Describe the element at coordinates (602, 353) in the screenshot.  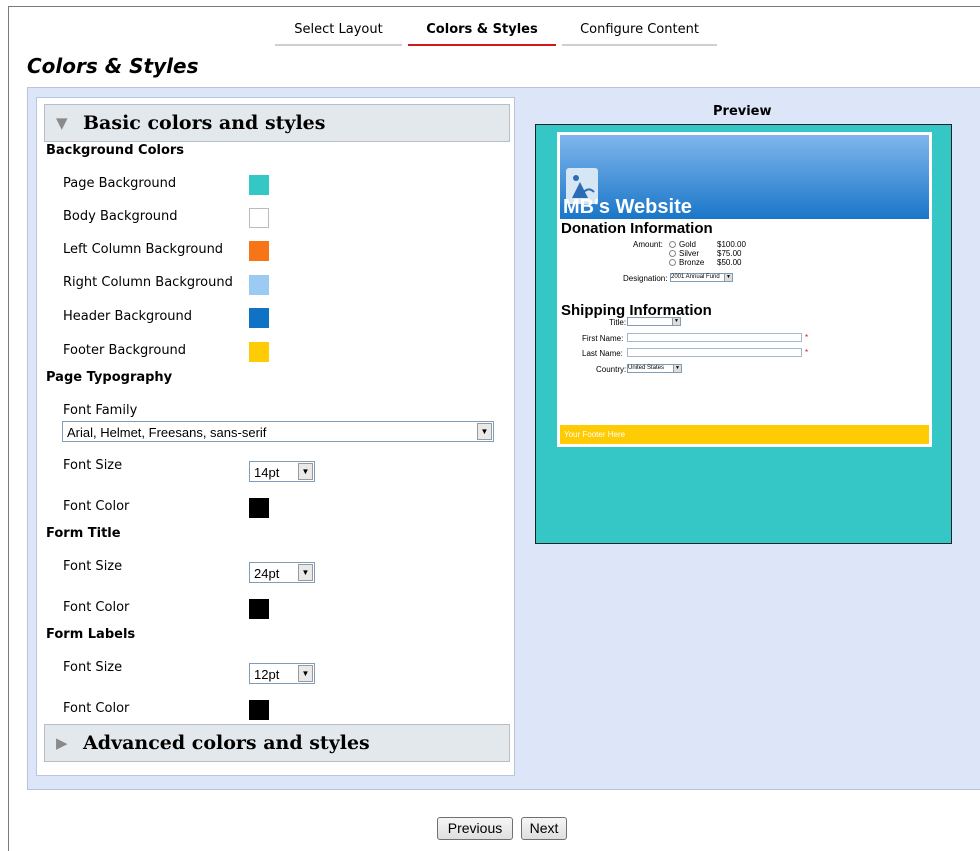
I see `preview-last-name-label: Last Name:` at that location.